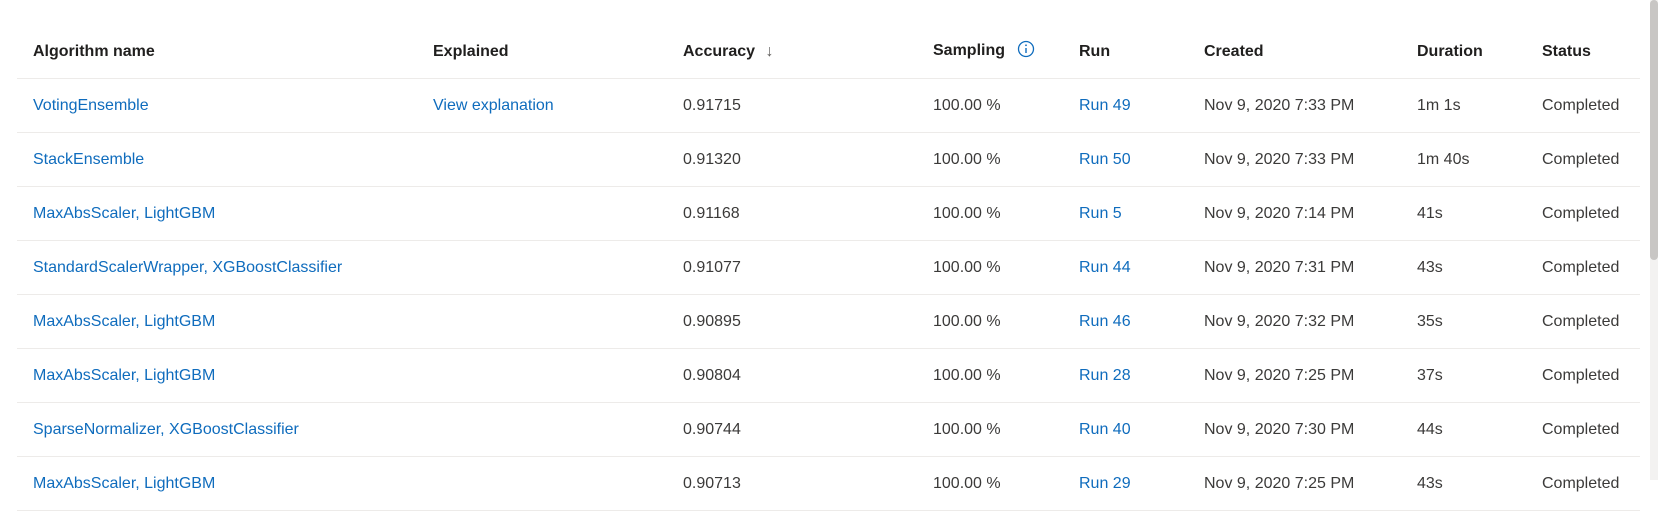 The width and height of the screenshot is (1660, 511). Describe the element at coordinates (1294, 52) in the screenshot. I see `column-header-created: Created` at that location.